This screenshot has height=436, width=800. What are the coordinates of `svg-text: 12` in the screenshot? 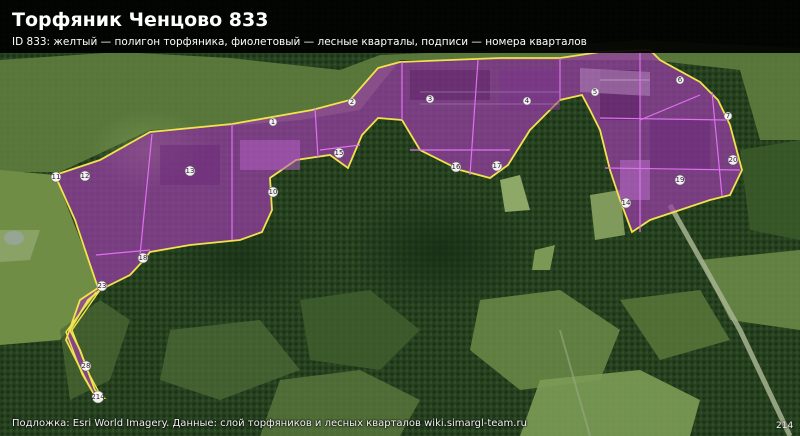 It's located at (85, 176).